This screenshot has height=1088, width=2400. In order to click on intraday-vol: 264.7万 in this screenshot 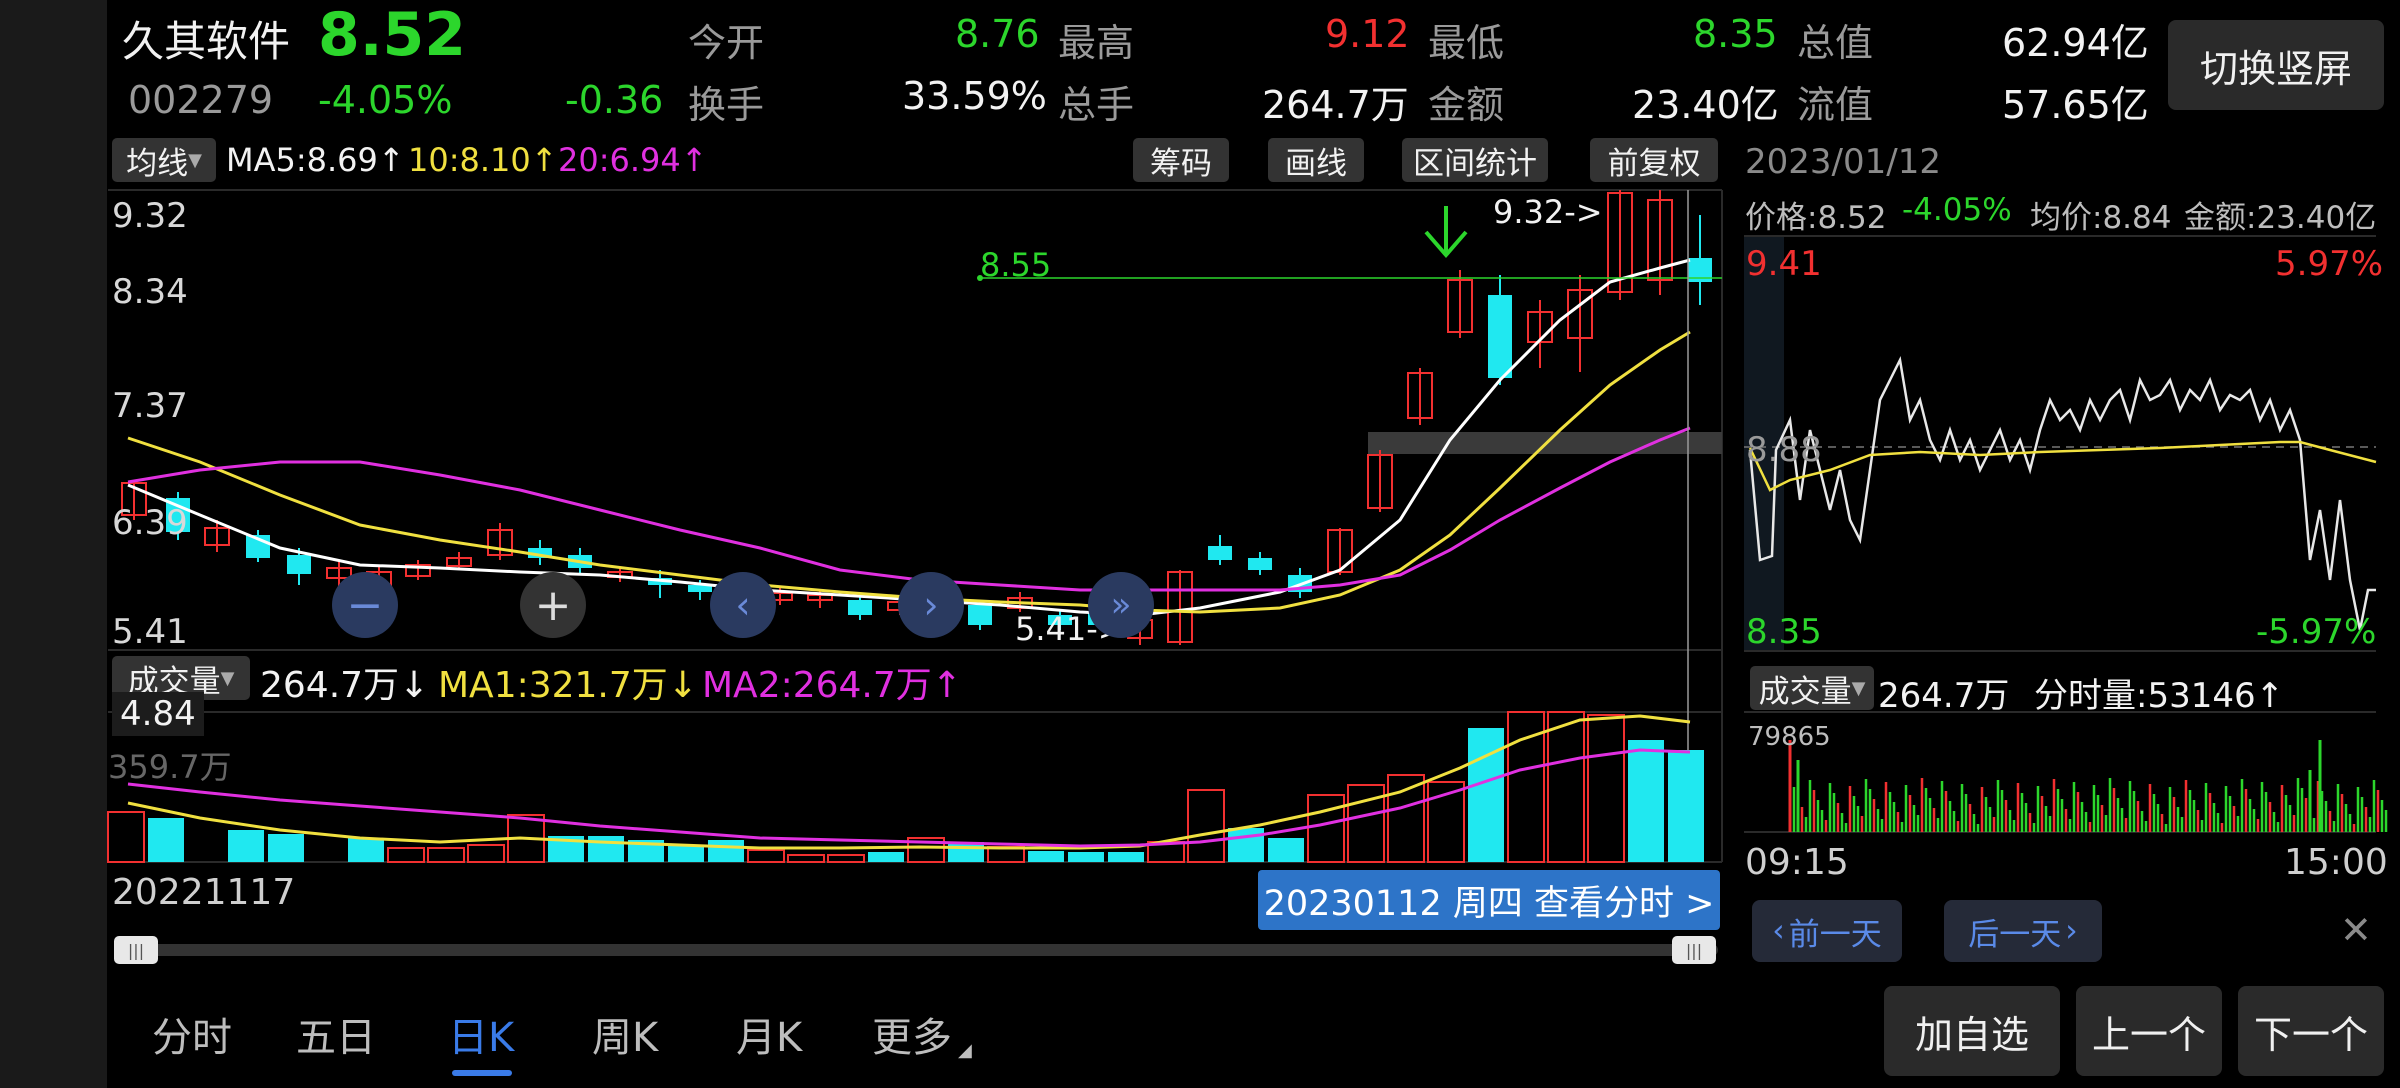, I will do `click(1944, 696)`.